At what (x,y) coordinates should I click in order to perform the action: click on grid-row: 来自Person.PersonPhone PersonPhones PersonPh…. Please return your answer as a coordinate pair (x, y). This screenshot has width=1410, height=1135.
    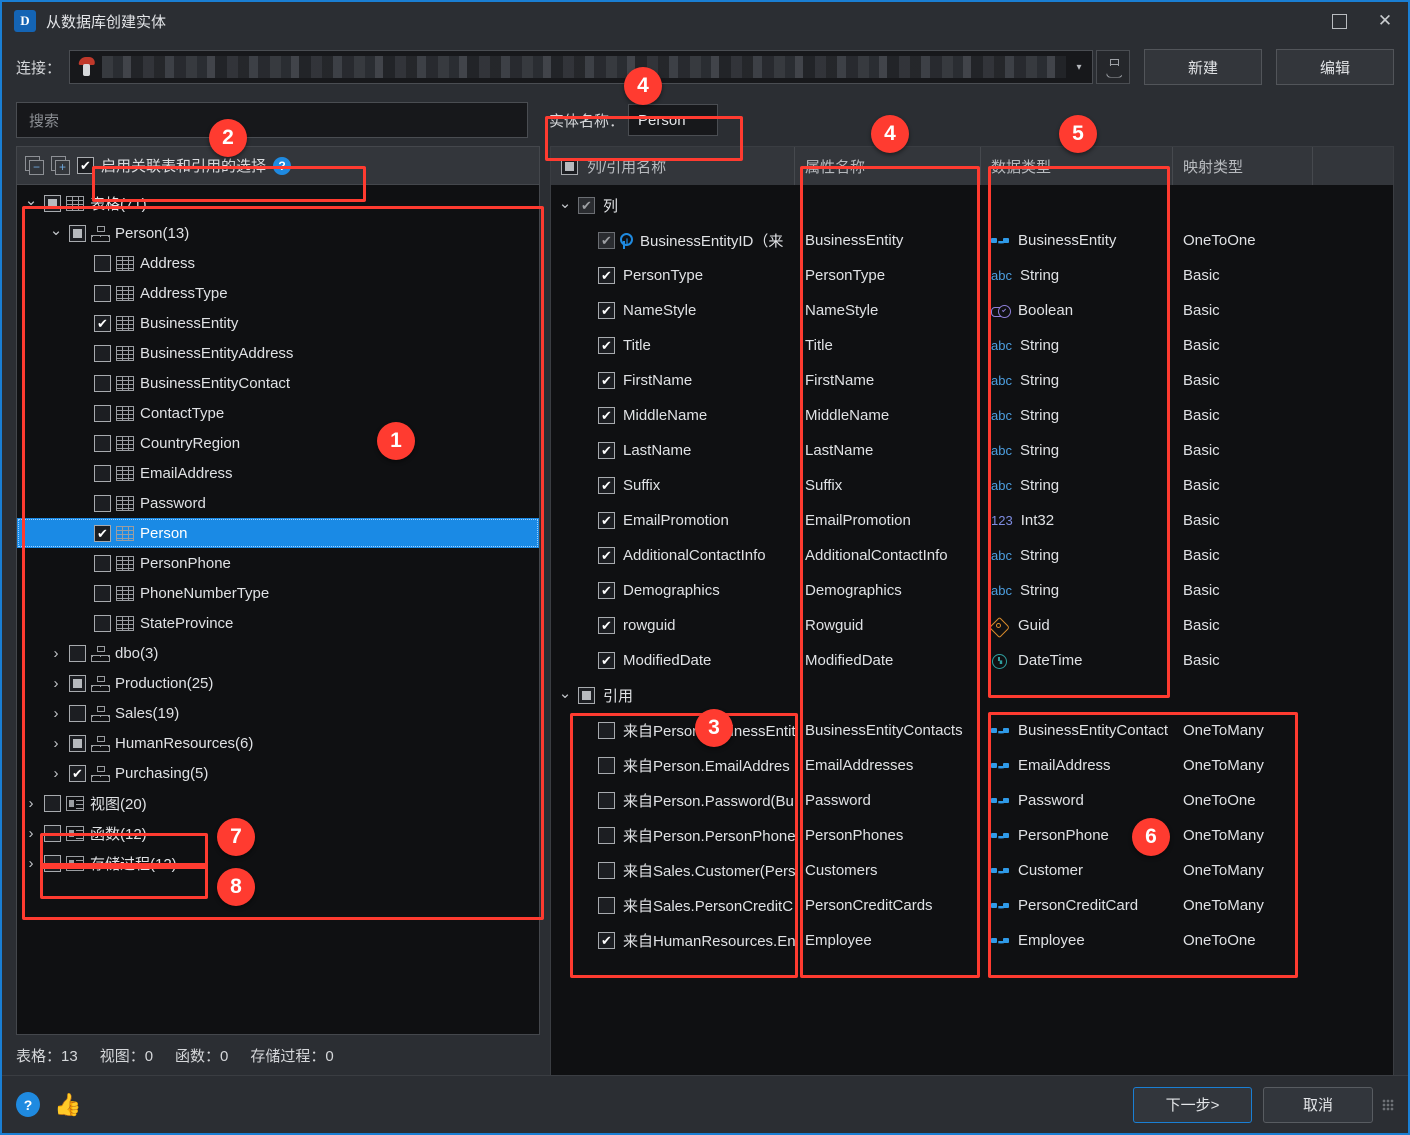
    Looking at the image, I should click on (972, 835).